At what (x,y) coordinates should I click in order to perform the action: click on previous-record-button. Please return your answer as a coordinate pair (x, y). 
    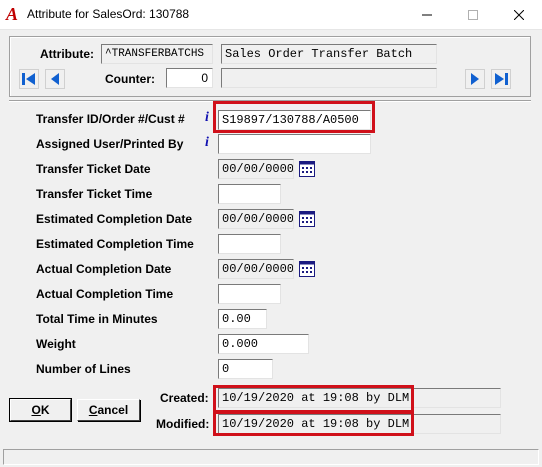
    Looking at the image, I should click on (55, 79).